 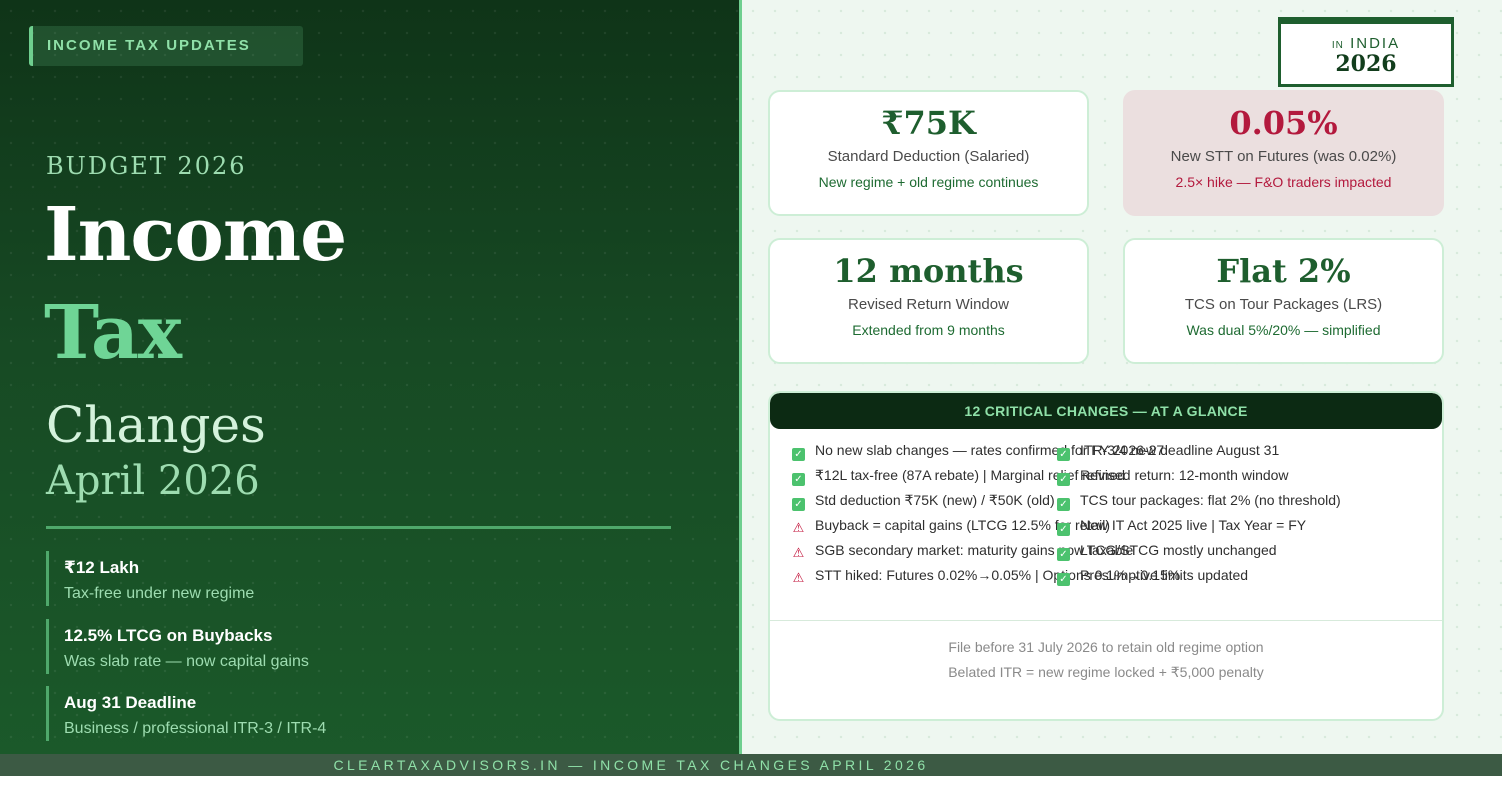 What do you see at coordinates (1283, 271) in the screenshot?
I see `stat-value: Flat 2%` at bounding box center [1283, 271].